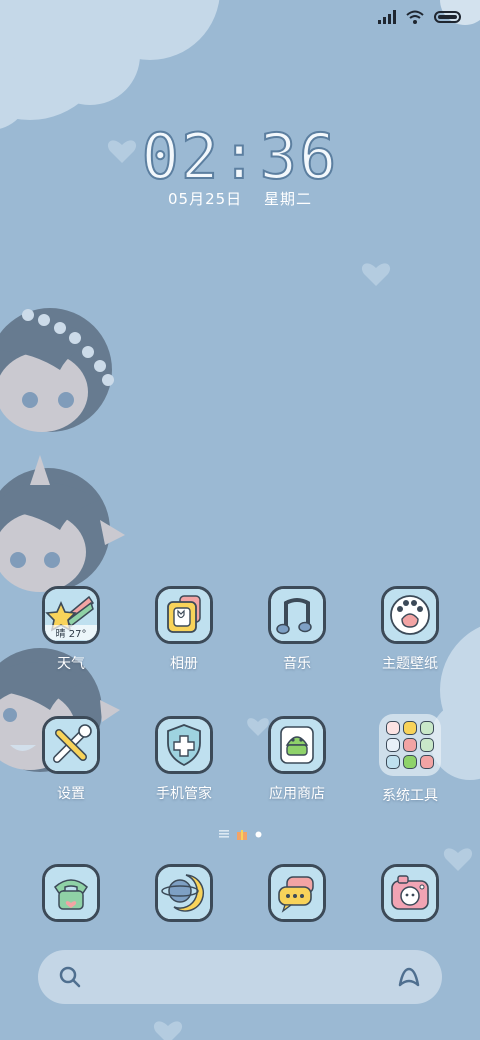  I want to click on appstore-tile, so click(297, 745).